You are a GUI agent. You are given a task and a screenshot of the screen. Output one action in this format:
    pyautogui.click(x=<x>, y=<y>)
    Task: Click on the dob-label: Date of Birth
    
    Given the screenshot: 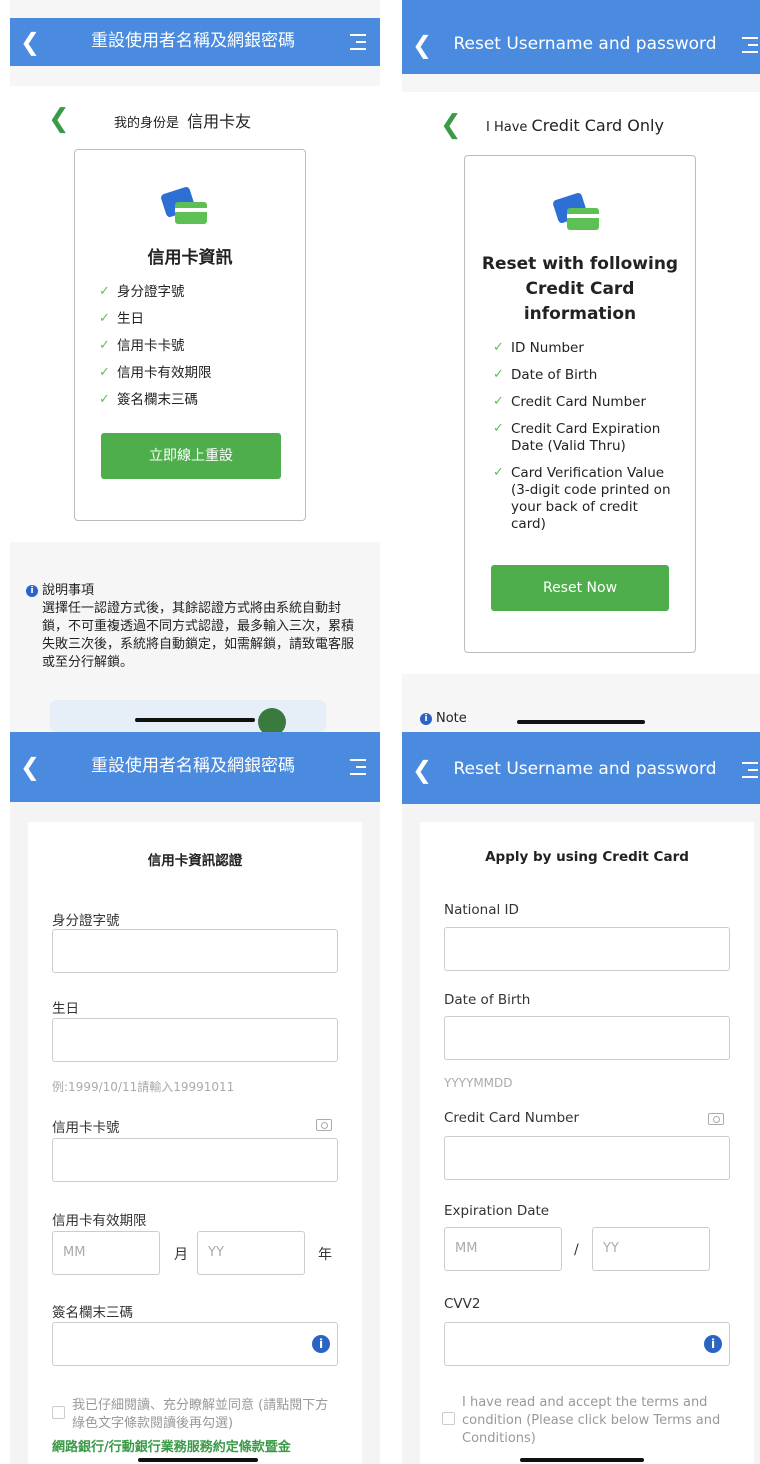 What is the action you would take?
    pyautogui.click(x=487, y=1000)
    